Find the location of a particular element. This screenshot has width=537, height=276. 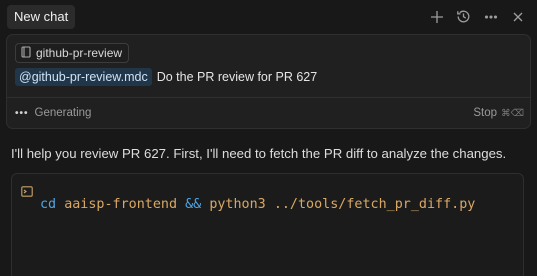

tab-new-chat: New chat is located at coordinates (41, 16).